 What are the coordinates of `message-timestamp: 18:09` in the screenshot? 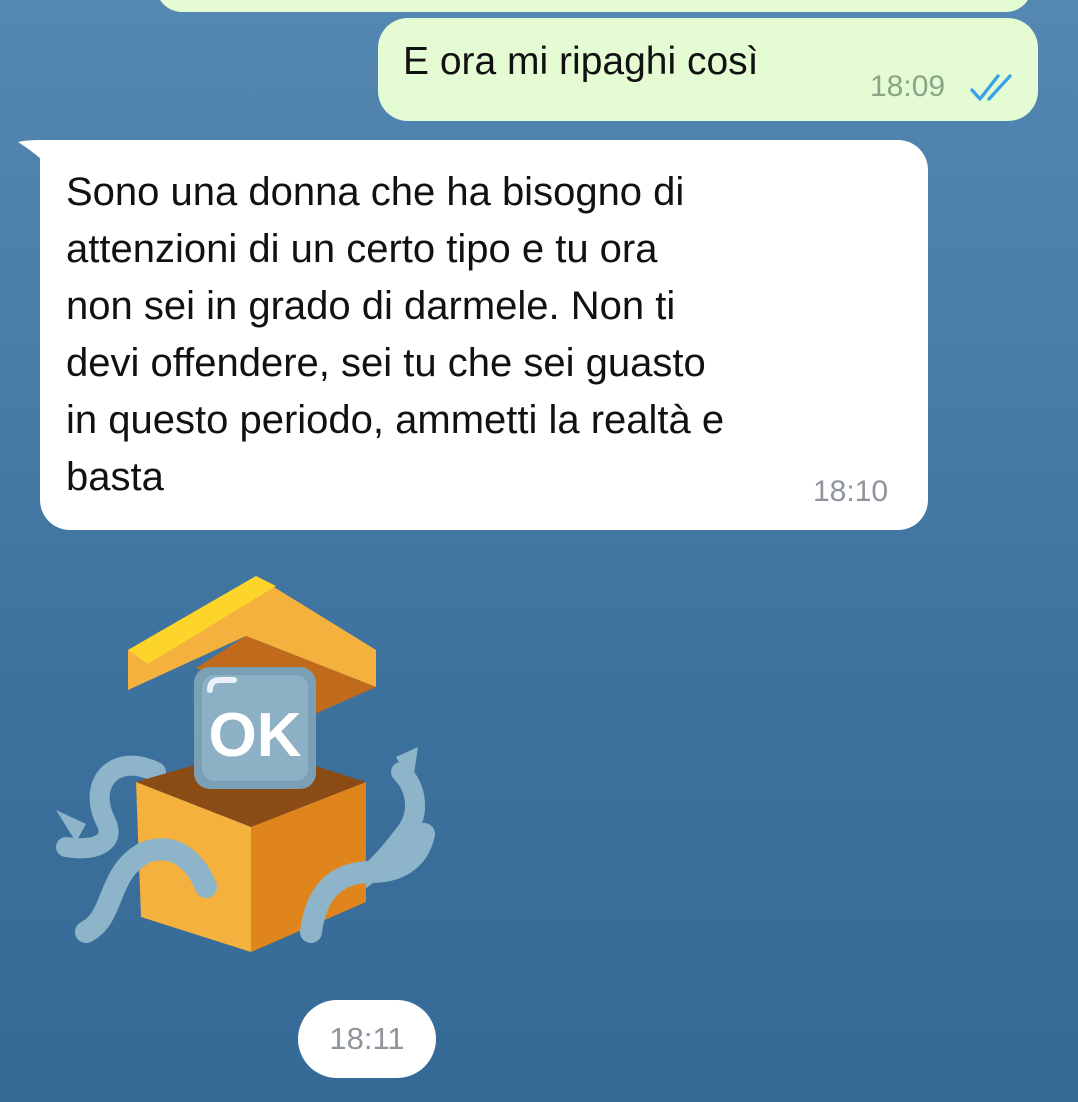 It's located at (908, 86).